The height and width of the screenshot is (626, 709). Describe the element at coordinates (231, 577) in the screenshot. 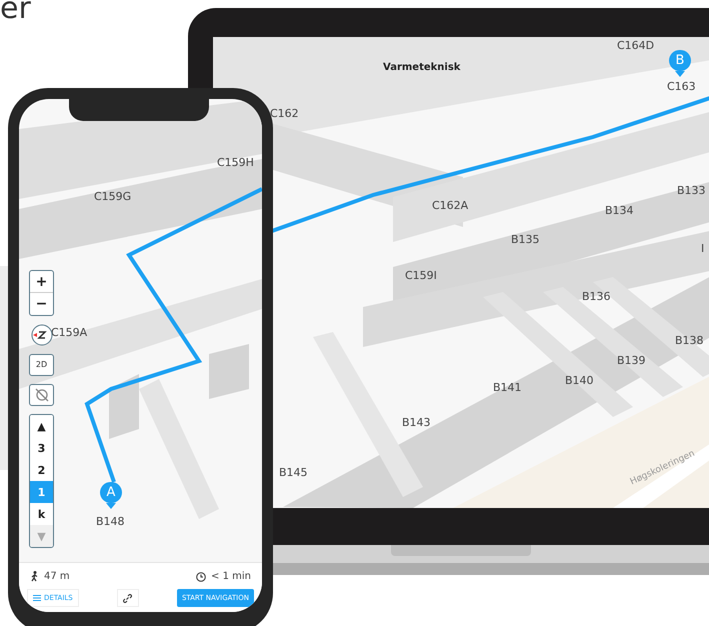

I see `duration-text: < 1 min` at that location.